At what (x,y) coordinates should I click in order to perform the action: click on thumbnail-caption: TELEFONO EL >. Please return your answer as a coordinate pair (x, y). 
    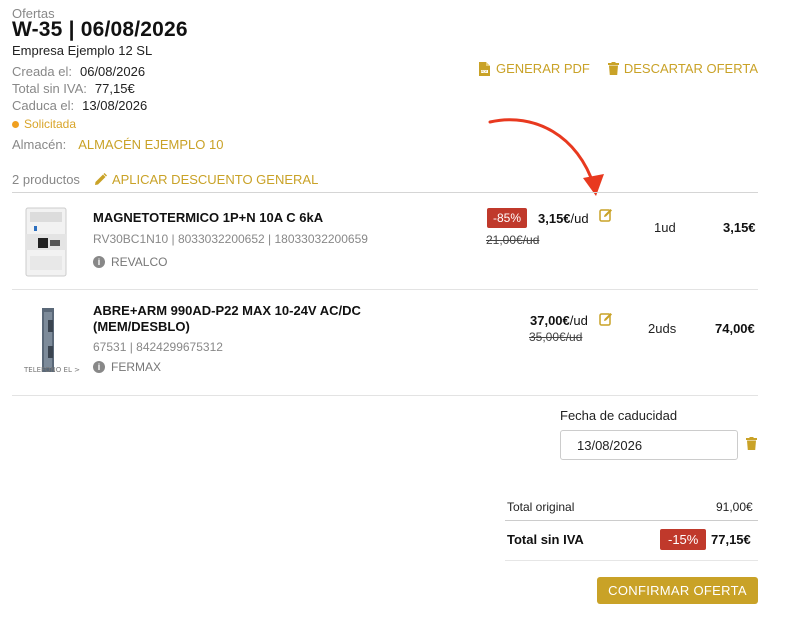
    Looking at the image, I should click on (52, 370).